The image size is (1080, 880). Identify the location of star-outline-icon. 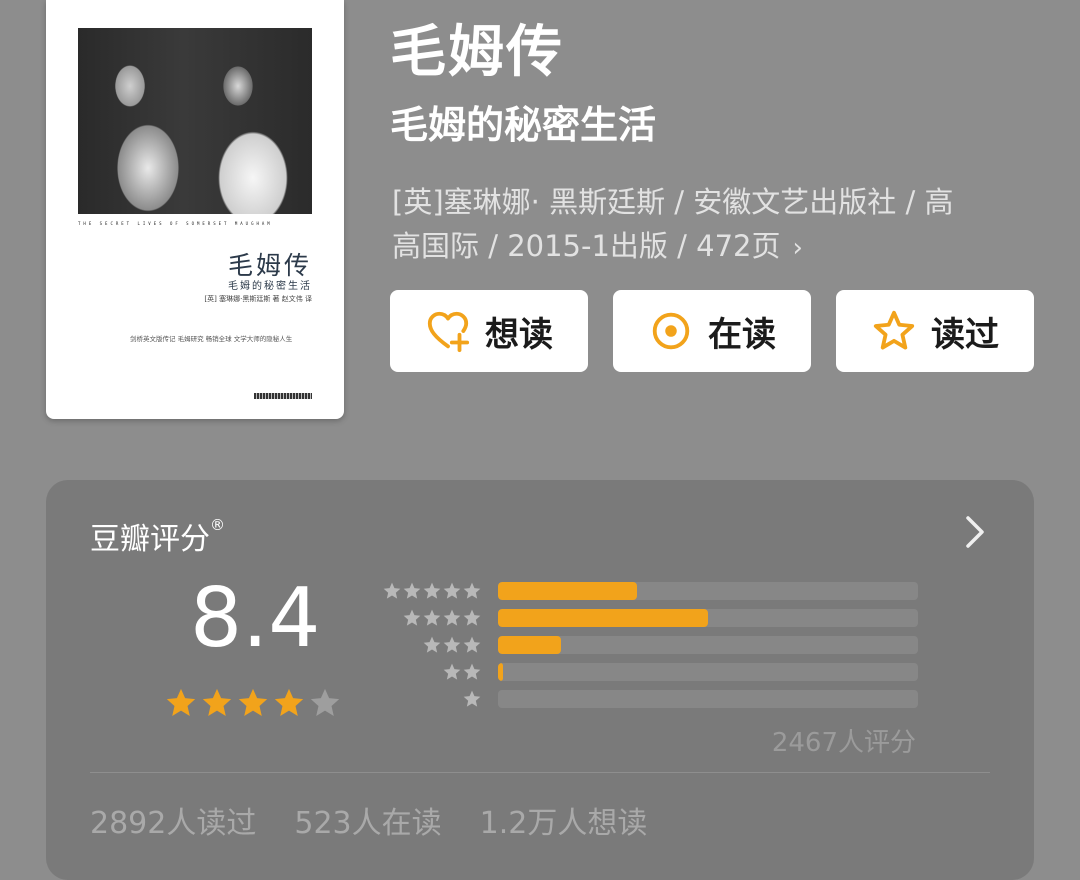
(894, 330).